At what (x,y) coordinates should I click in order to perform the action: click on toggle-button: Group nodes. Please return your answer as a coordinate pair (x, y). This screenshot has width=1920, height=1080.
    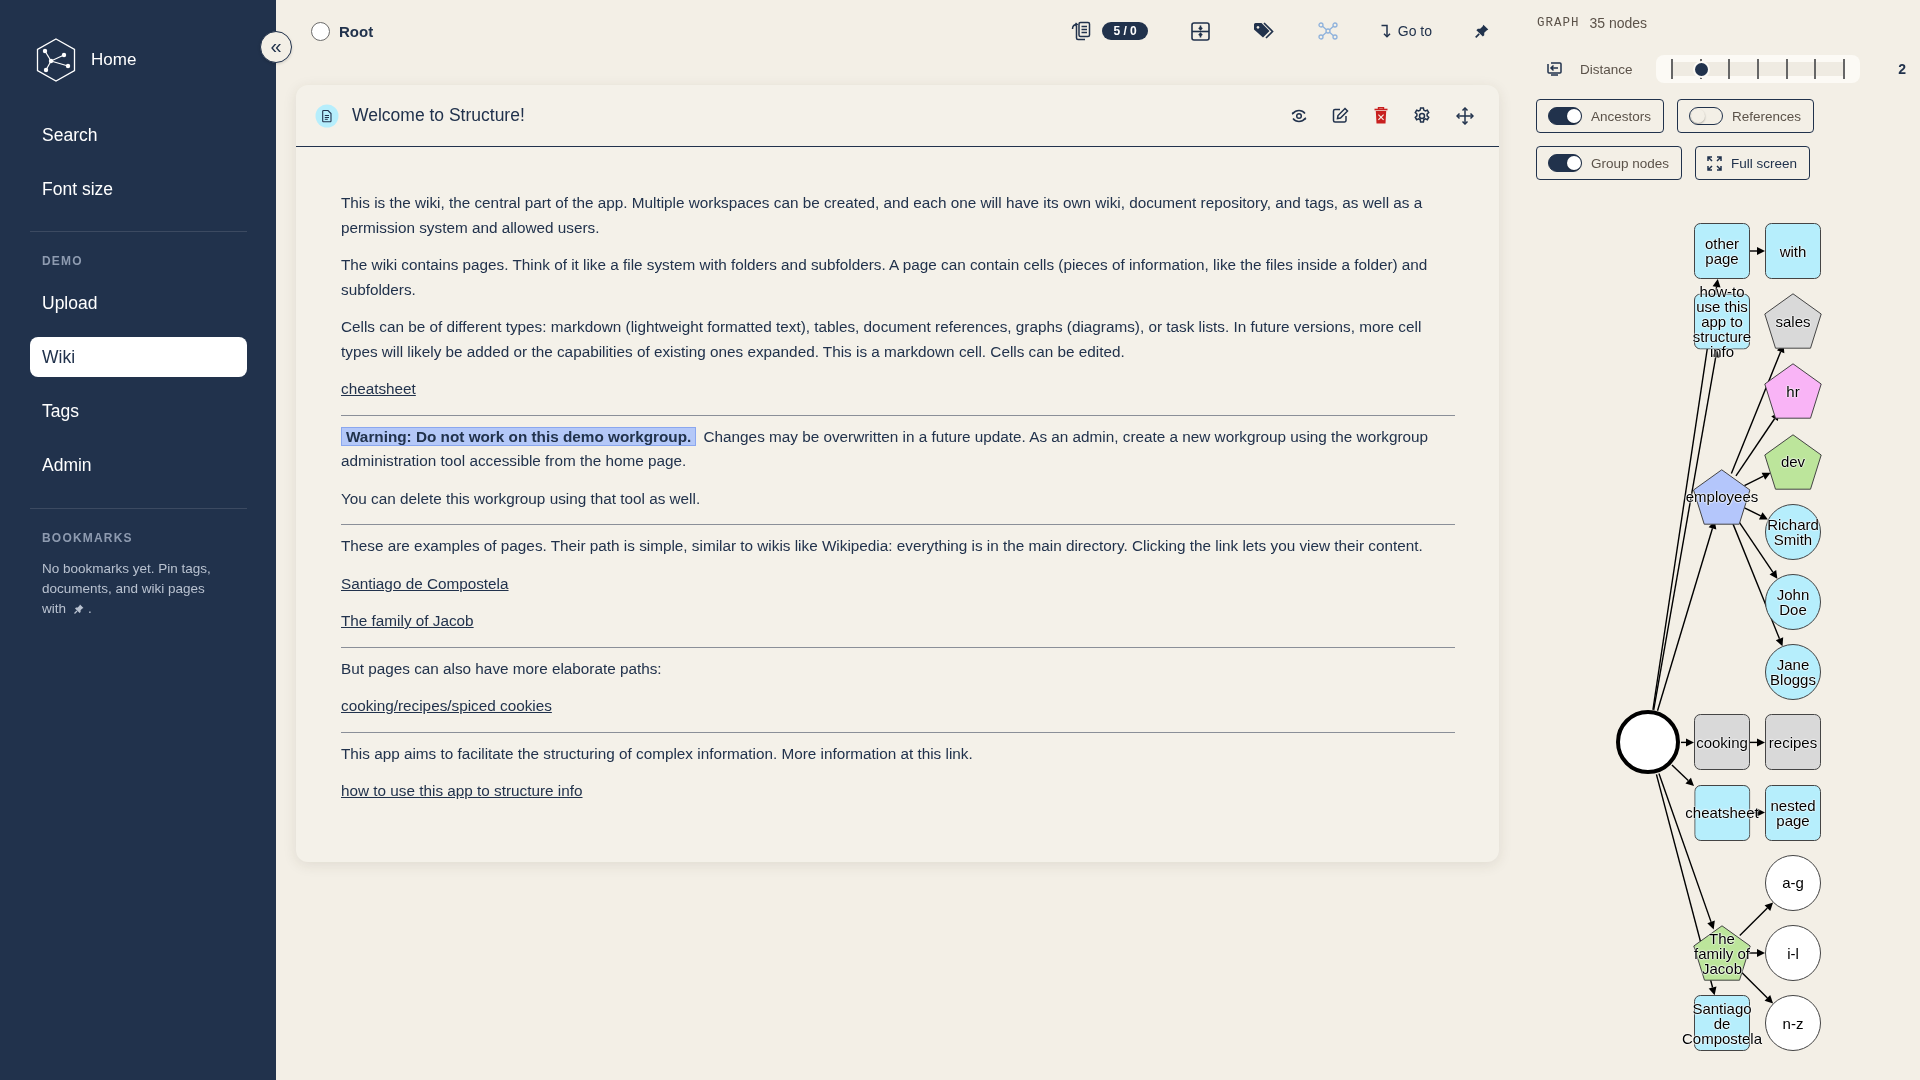
    Looking at the image, I should click on (1609, 163).